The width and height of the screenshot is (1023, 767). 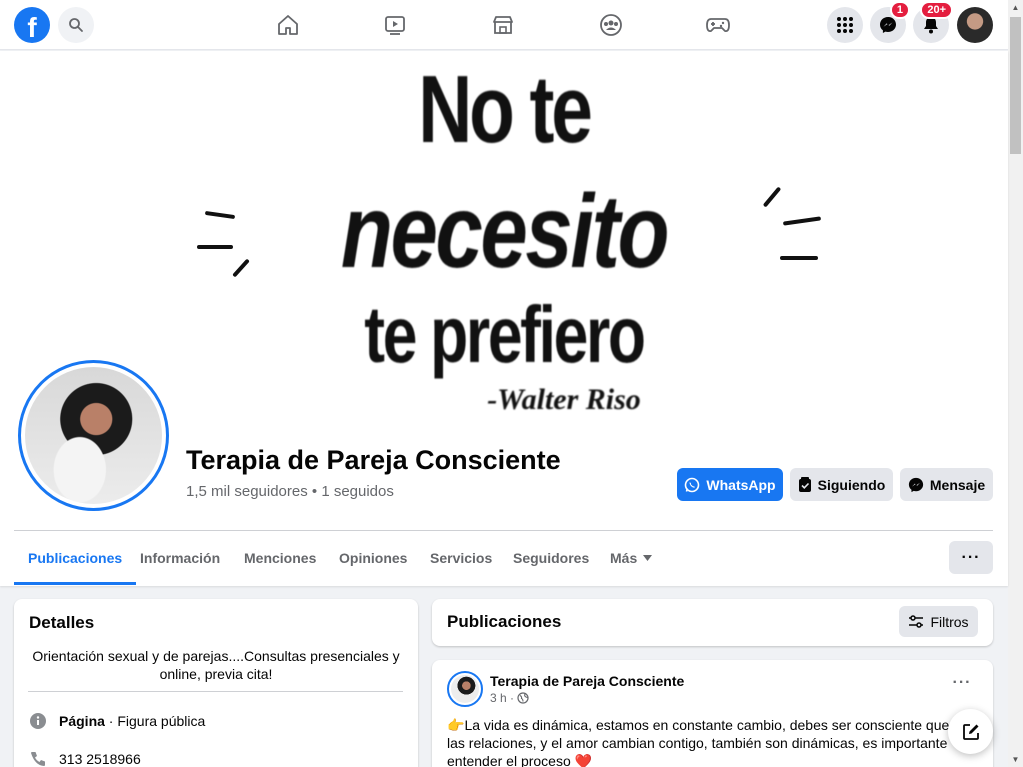 I want to click on grid-menu-icon, so click(x=845, y=25).